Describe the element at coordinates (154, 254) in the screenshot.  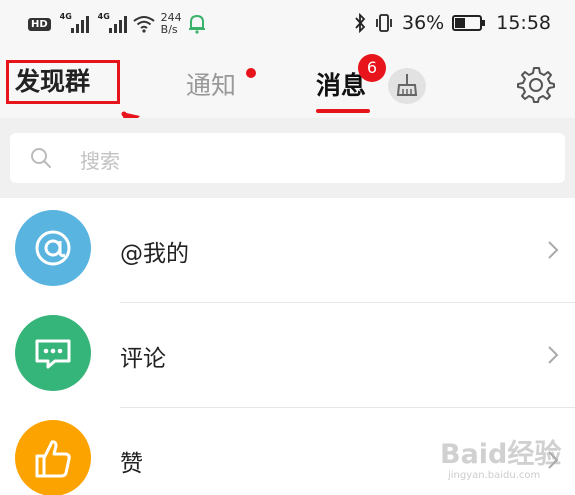
I see `mentions-label: @我的` at that location.